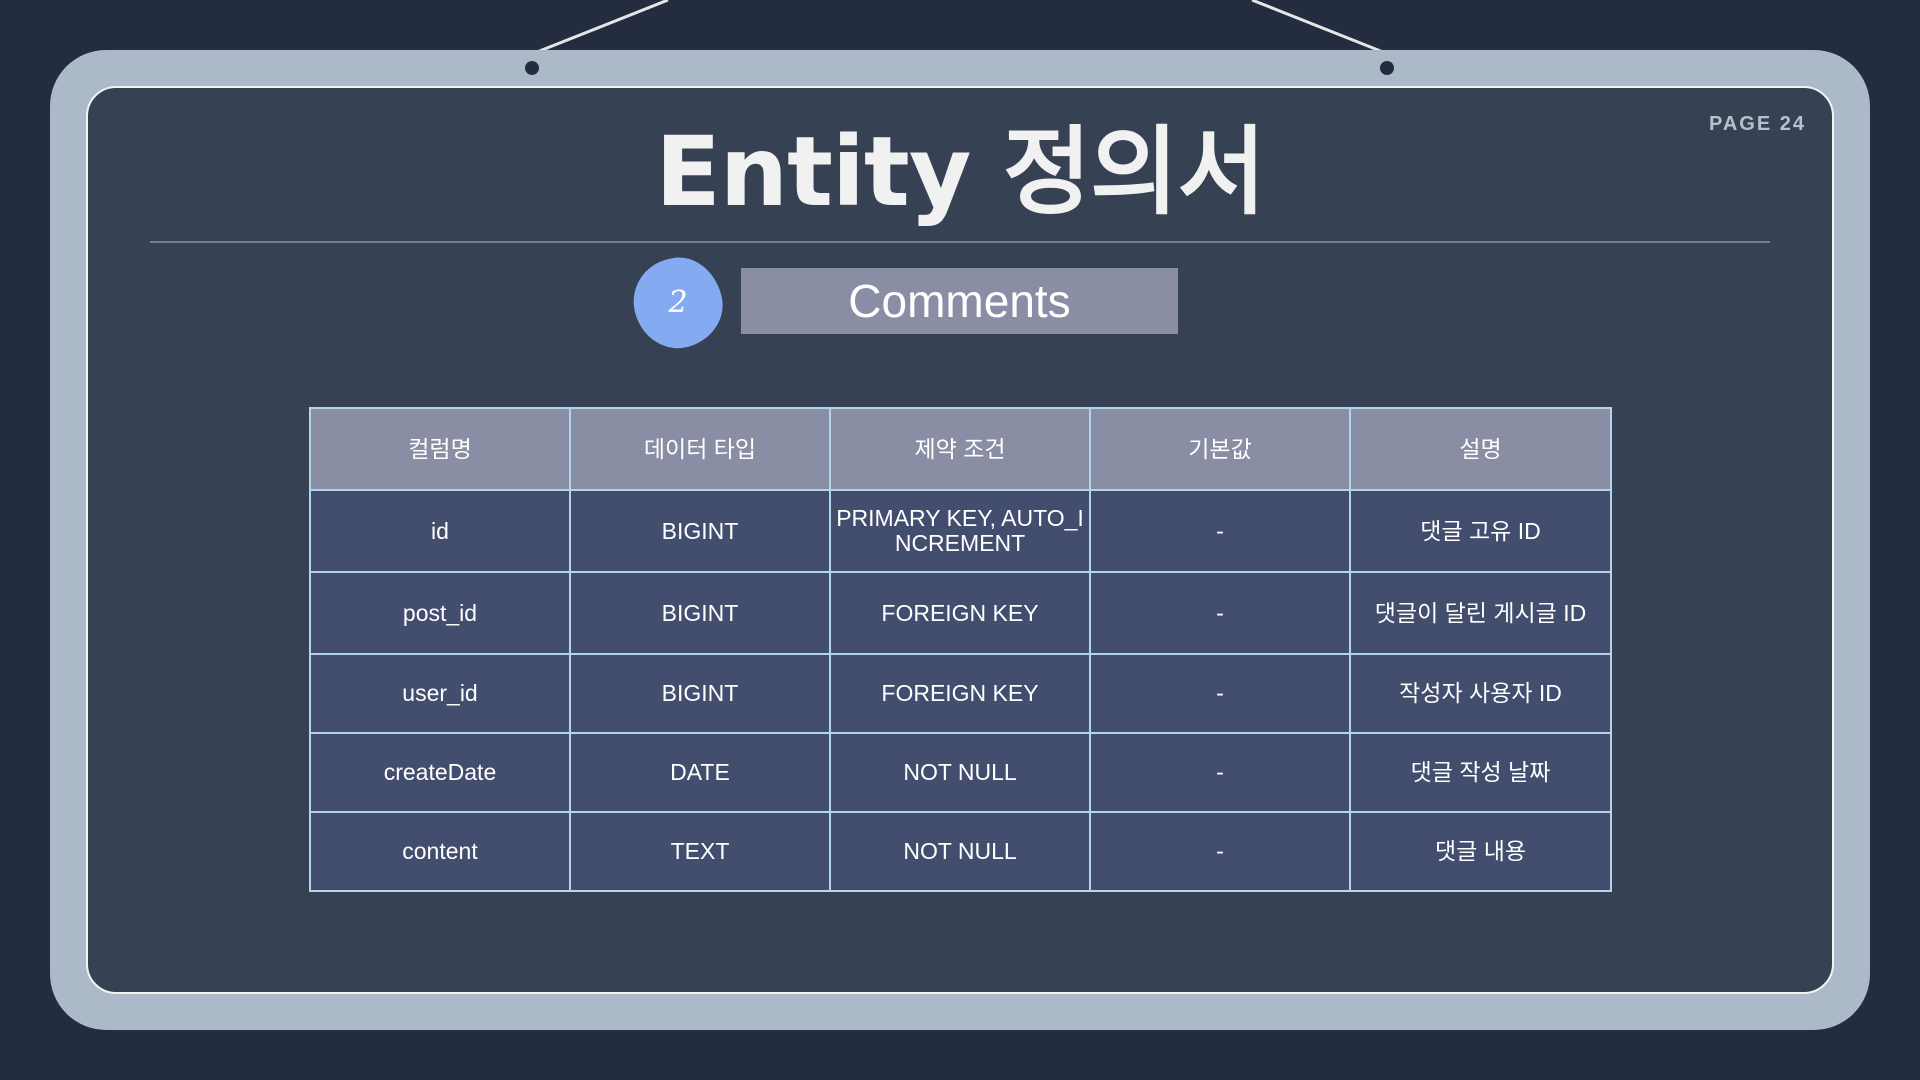  I want to click on hanger-pin-right, so click(1387, 68).